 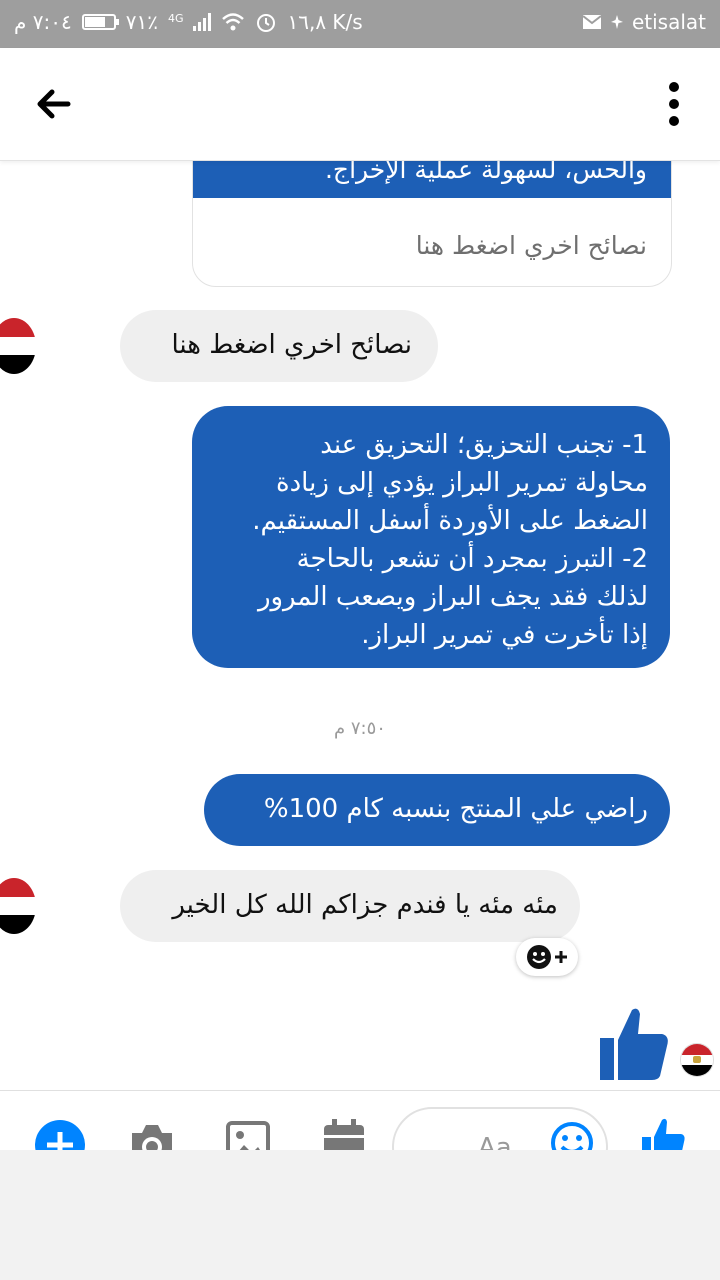 What do you see at coordinates (188, 22) in the screenshot?
I see `status-left: ٧:٠٤ م ٧١٪ 4G ١٦,٨ K/s` at bounding box center [188, 22].